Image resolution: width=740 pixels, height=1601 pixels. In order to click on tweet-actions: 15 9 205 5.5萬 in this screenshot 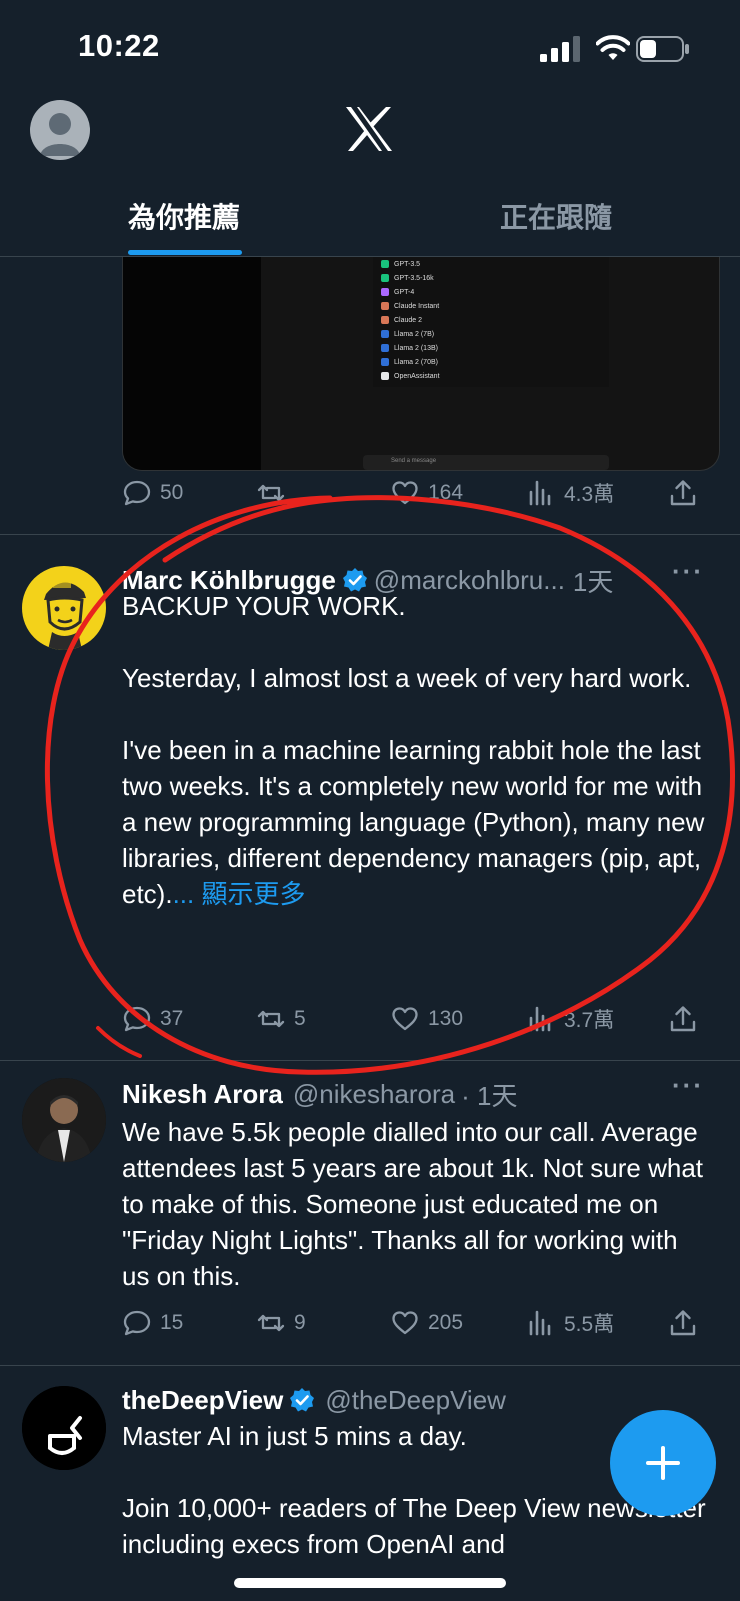, I will do `click(420, 1323)`.